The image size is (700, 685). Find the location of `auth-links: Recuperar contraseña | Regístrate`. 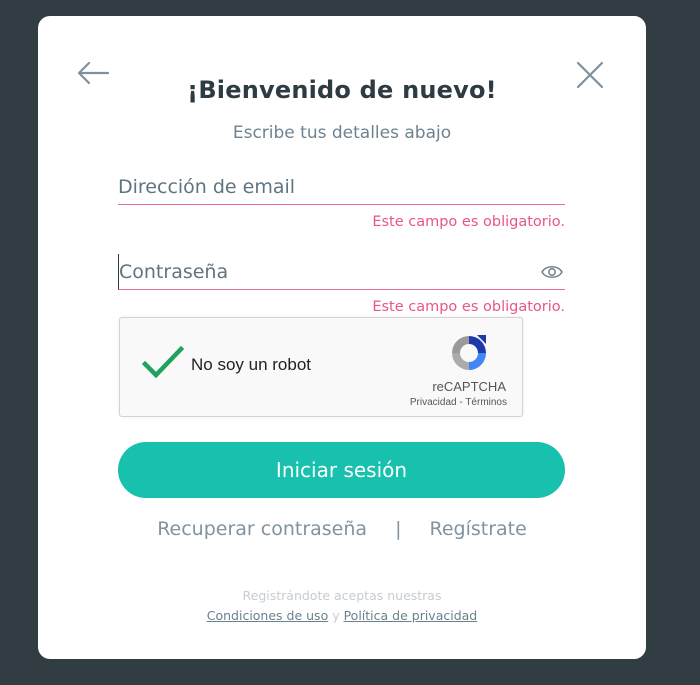

auth-links: Recuperar contraseña | Regístrate is located at coordinates (342, 529).